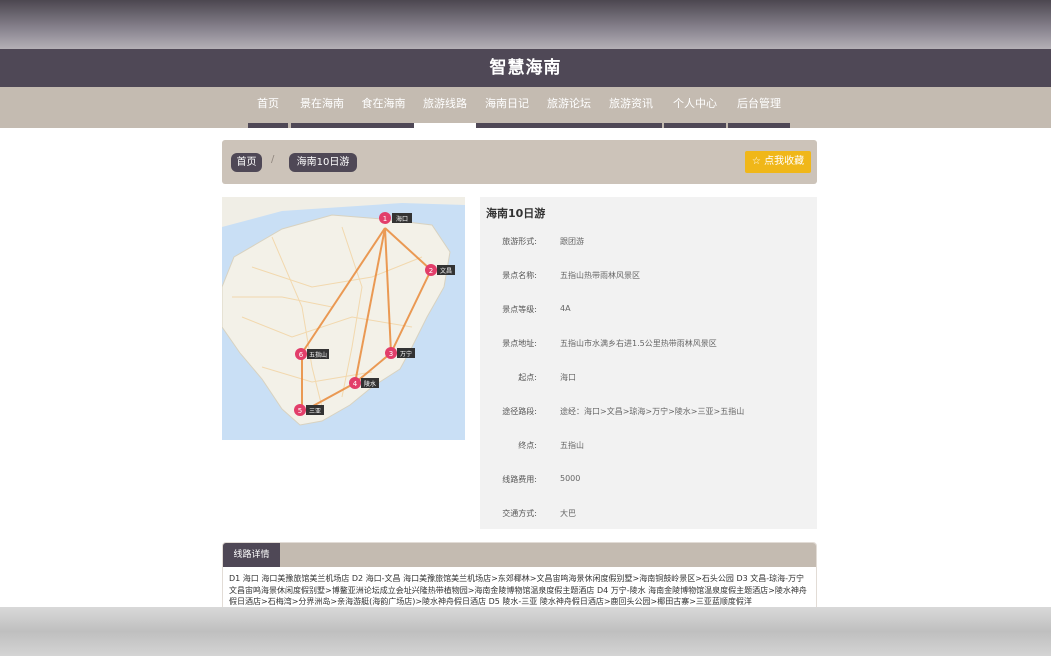  Describe the element at coordinates (251, 555) in the screenshot. I see `tab-route-detail: 线路详情` at that location.